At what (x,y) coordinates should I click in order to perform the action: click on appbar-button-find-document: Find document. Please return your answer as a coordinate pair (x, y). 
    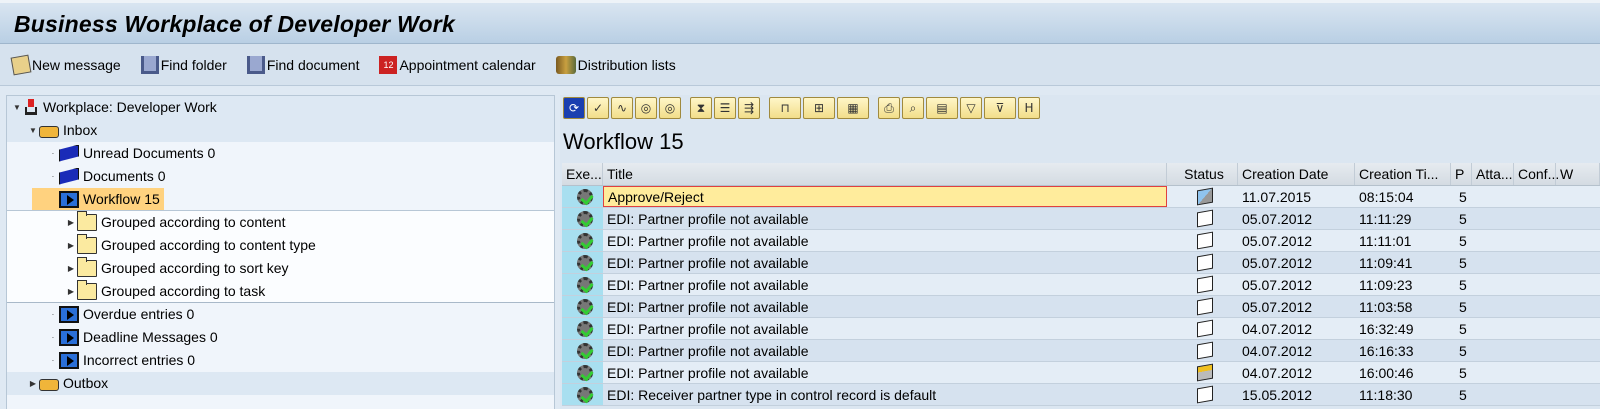
    Looking at the image, I should click on (302, 64).